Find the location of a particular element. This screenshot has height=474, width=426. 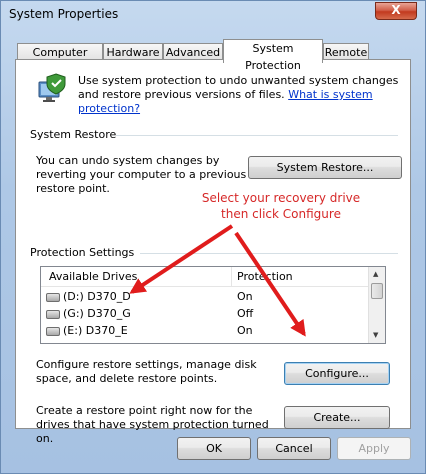

drive-name: (G:) D370_G is located at coordinates (97, 313).